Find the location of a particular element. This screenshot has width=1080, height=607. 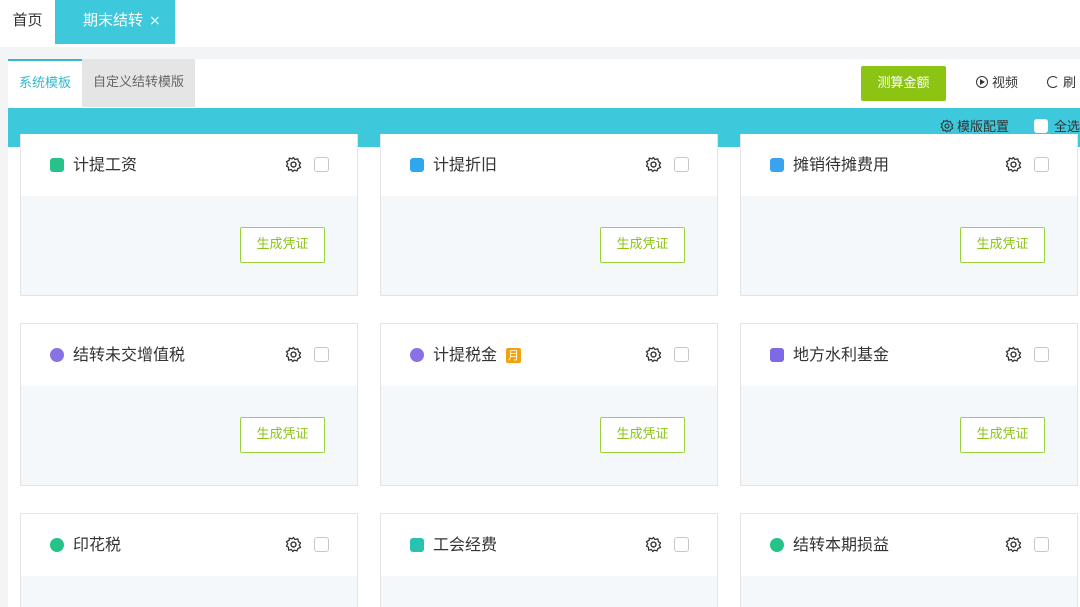

calculate-amount-button: 测算金额 is located at coordinates (903, 83).